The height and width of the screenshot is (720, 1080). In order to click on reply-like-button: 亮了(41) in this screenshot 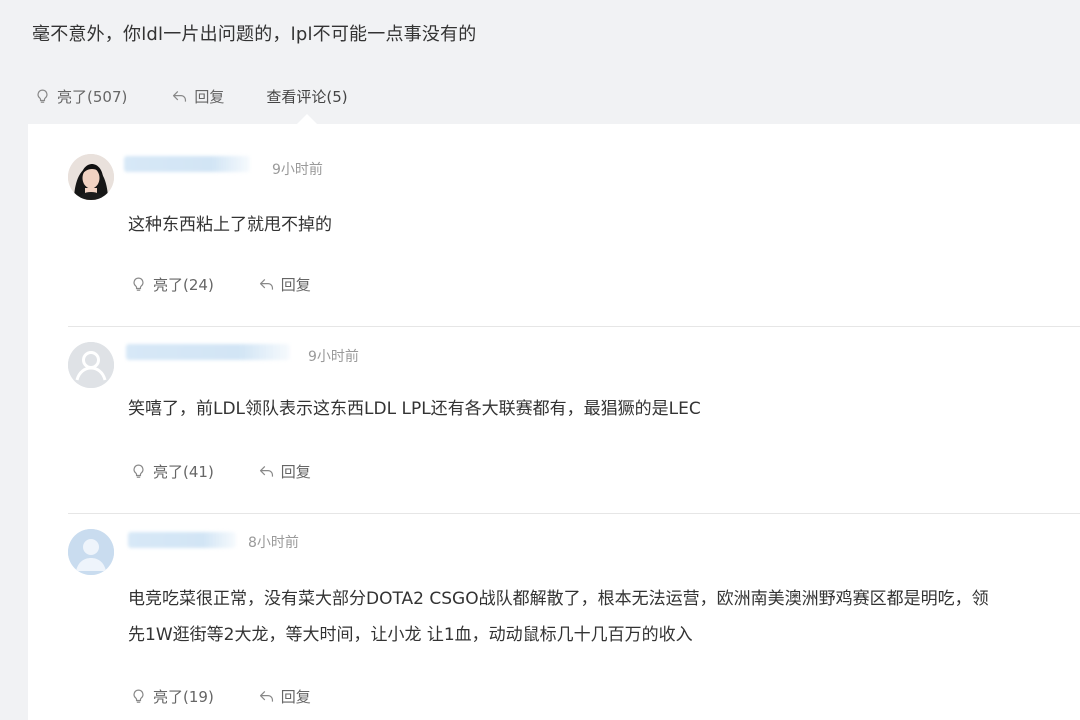, I will do `click(172, 471)`.